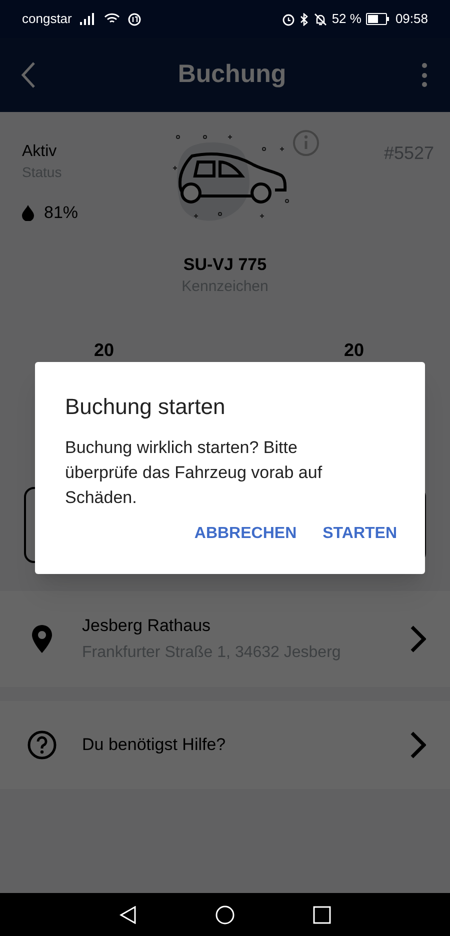 The image size is (450, 936). I want to click on help-label: Du benötigst Hilfe?, so click(154, 745).